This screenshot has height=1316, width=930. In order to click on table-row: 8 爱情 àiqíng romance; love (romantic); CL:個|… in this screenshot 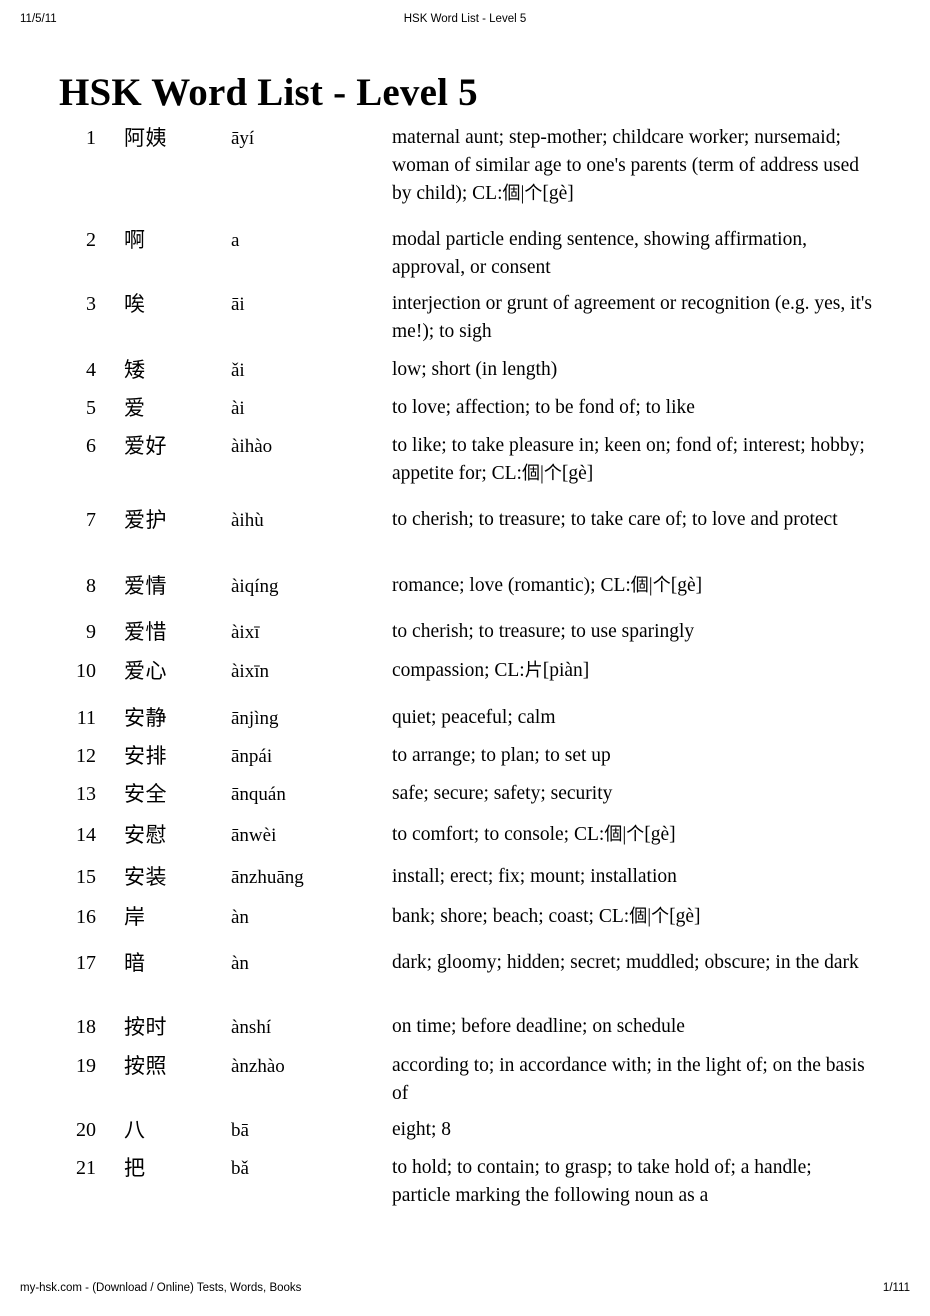, I will do `click(465, 590)`.